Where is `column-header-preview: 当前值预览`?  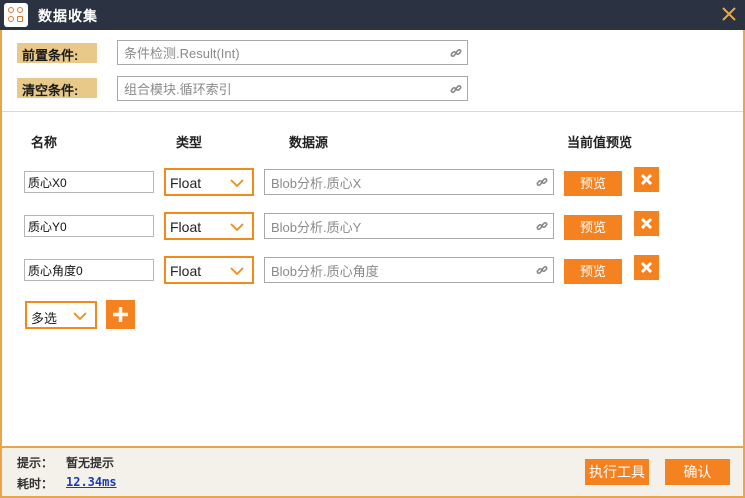
column-header-preview: 当前值预览 is located at coordinates (600, 142).